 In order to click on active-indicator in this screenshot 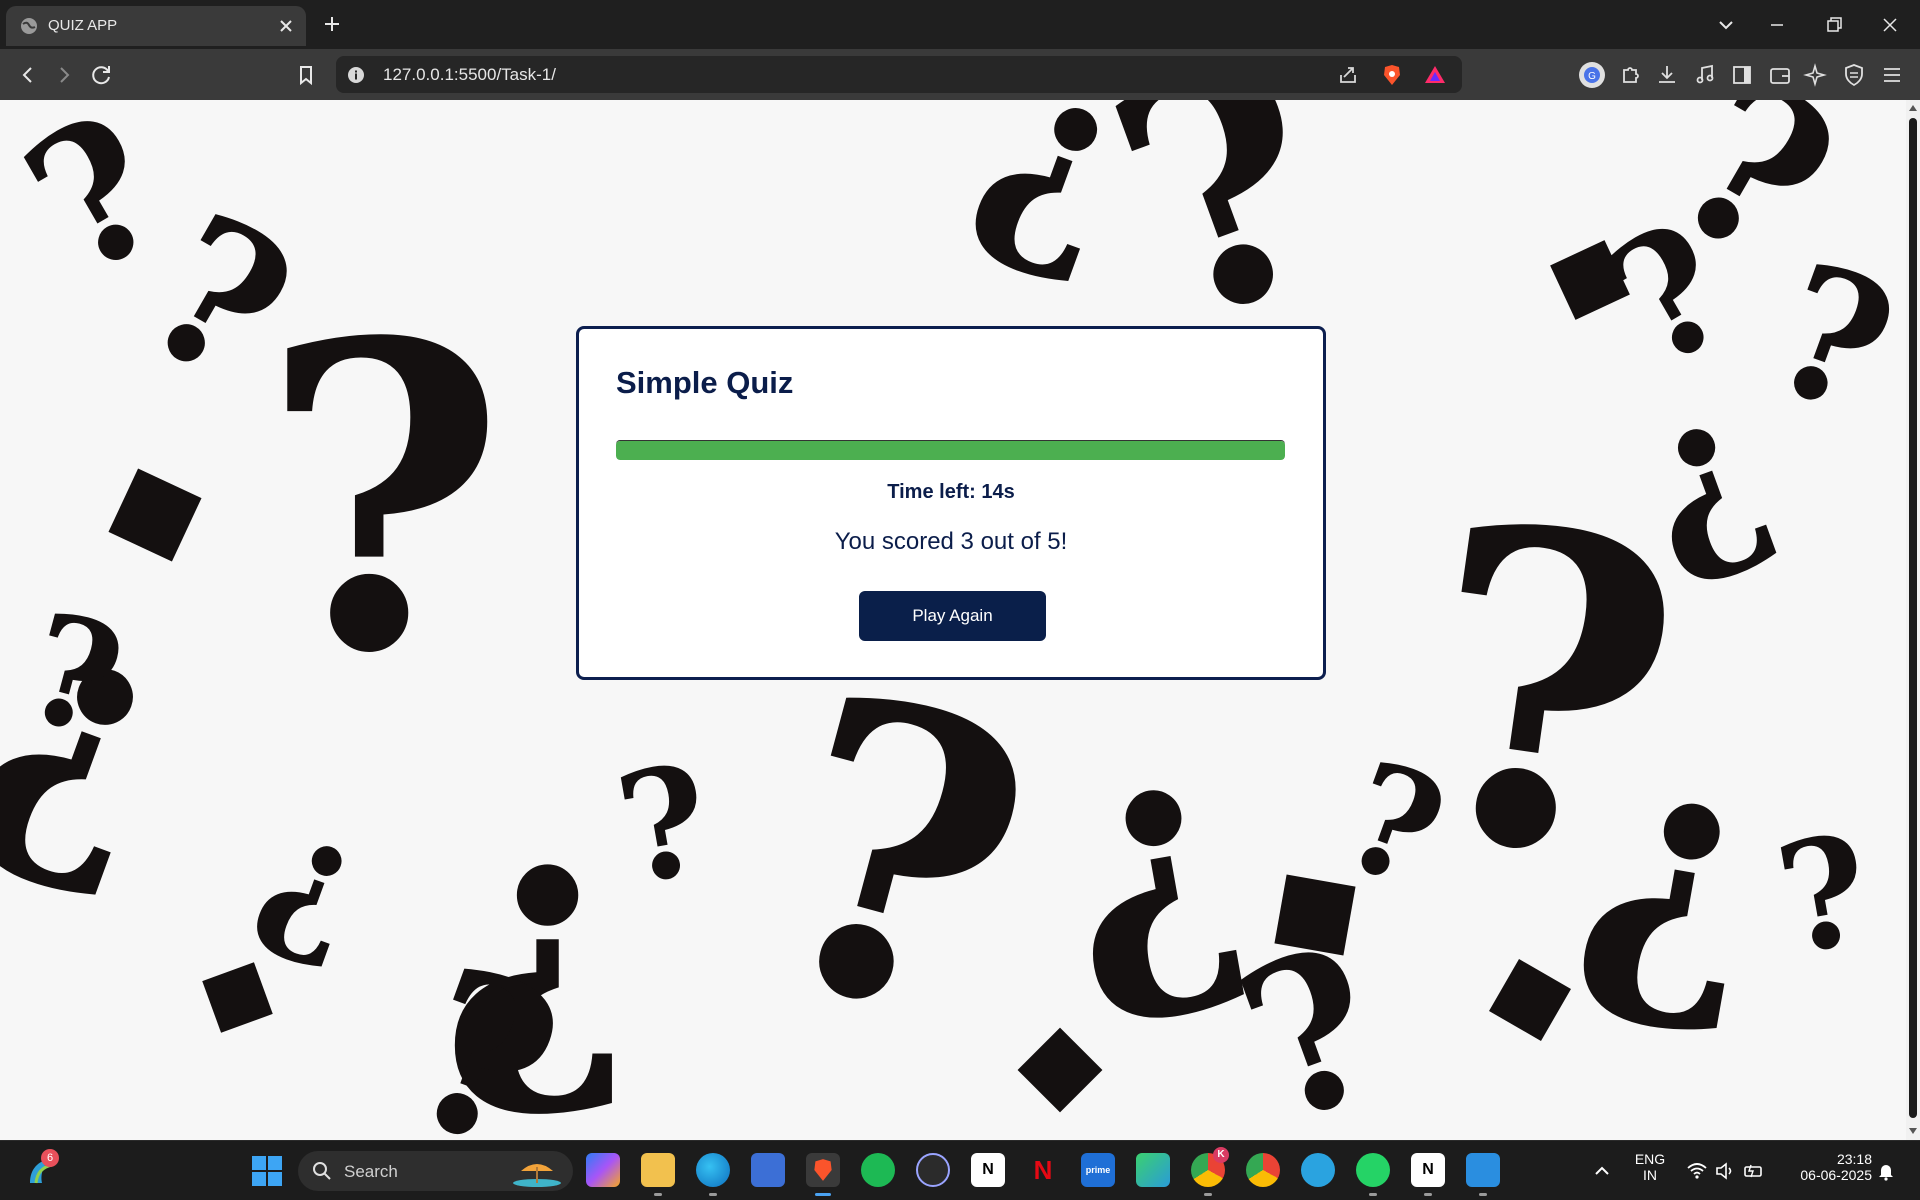, I will do `click(823, 1194)`.